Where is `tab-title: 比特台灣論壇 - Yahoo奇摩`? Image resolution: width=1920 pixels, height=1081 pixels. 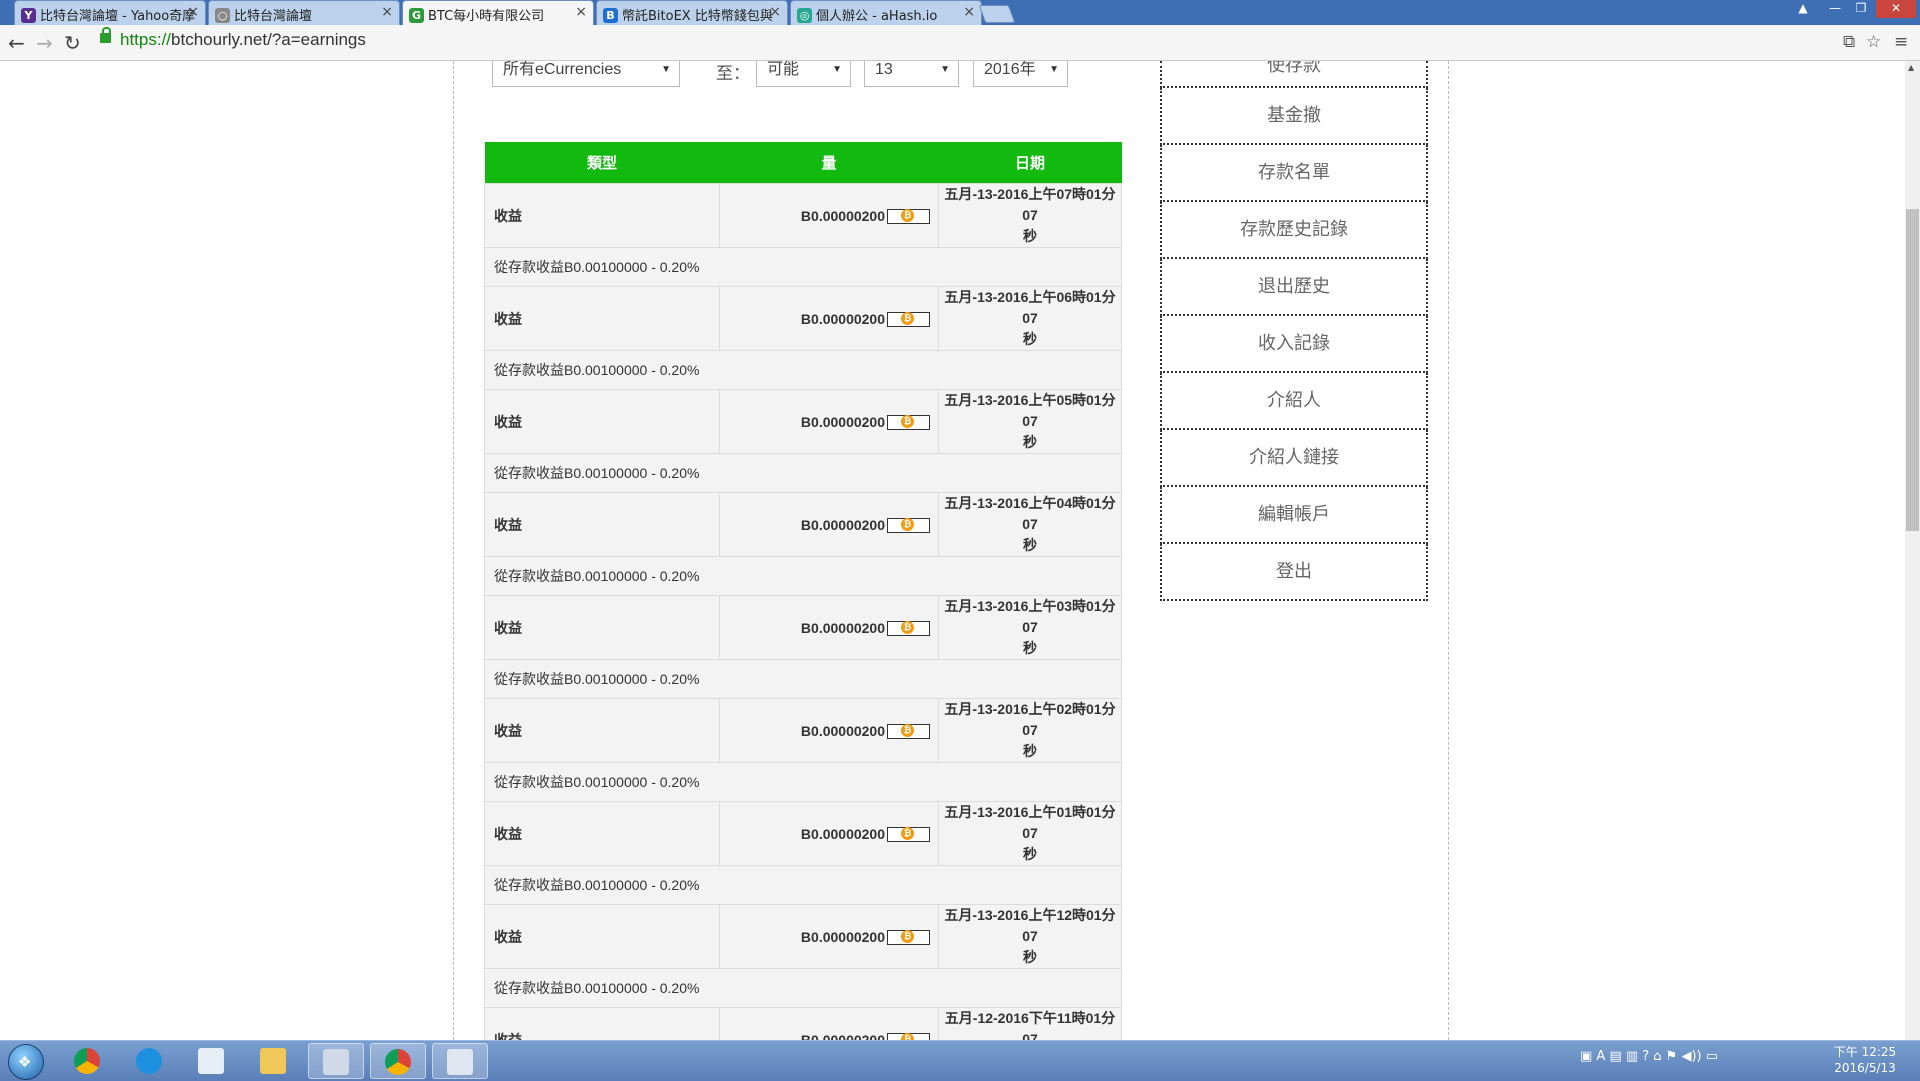
tab-title: 比特台灣論壇 - Yahoo奇摩 is located at coordinates (117, 16).